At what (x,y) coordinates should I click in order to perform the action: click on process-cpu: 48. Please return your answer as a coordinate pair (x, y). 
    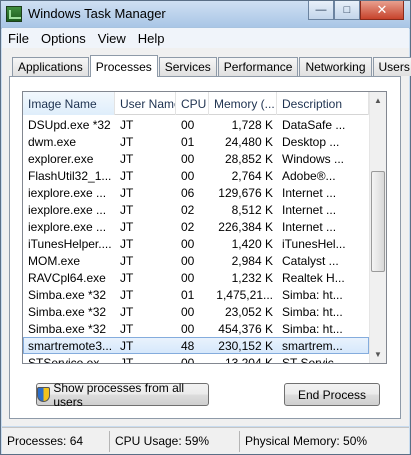
    Looking at the image, I should click on (188, 345).